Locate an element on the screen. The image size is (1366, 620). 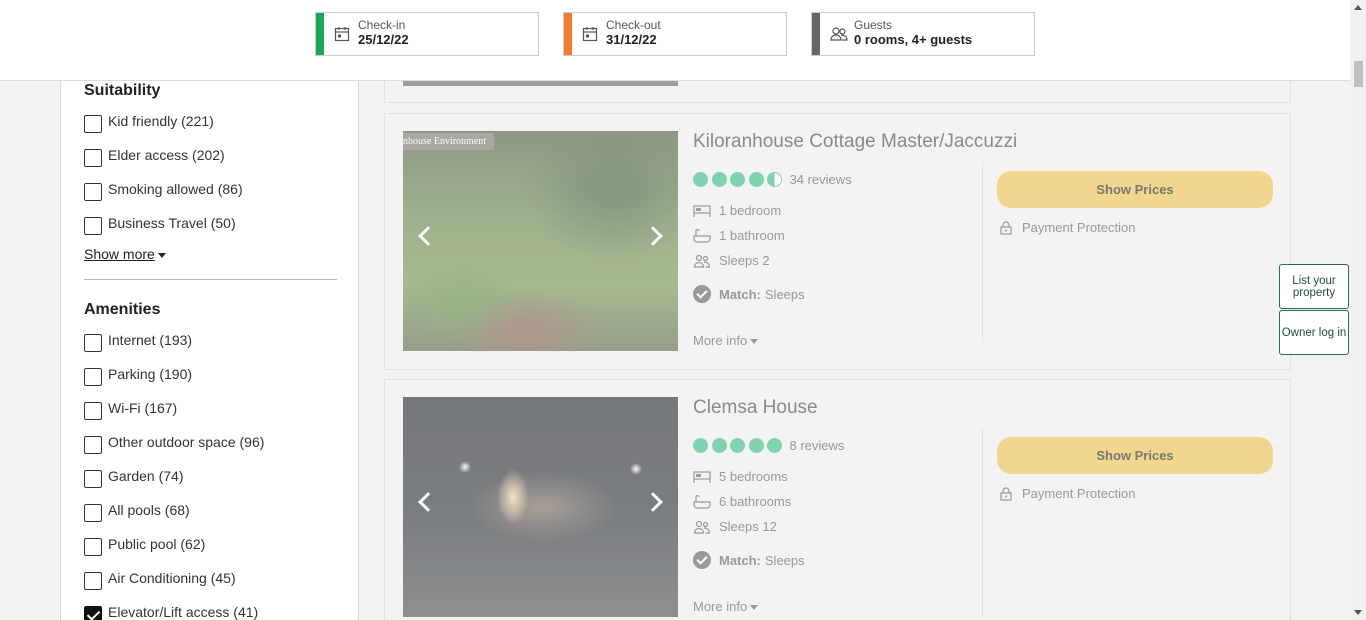
filter-kid-friendly: Kid friendly (221) is located at coordinates (149, 123).